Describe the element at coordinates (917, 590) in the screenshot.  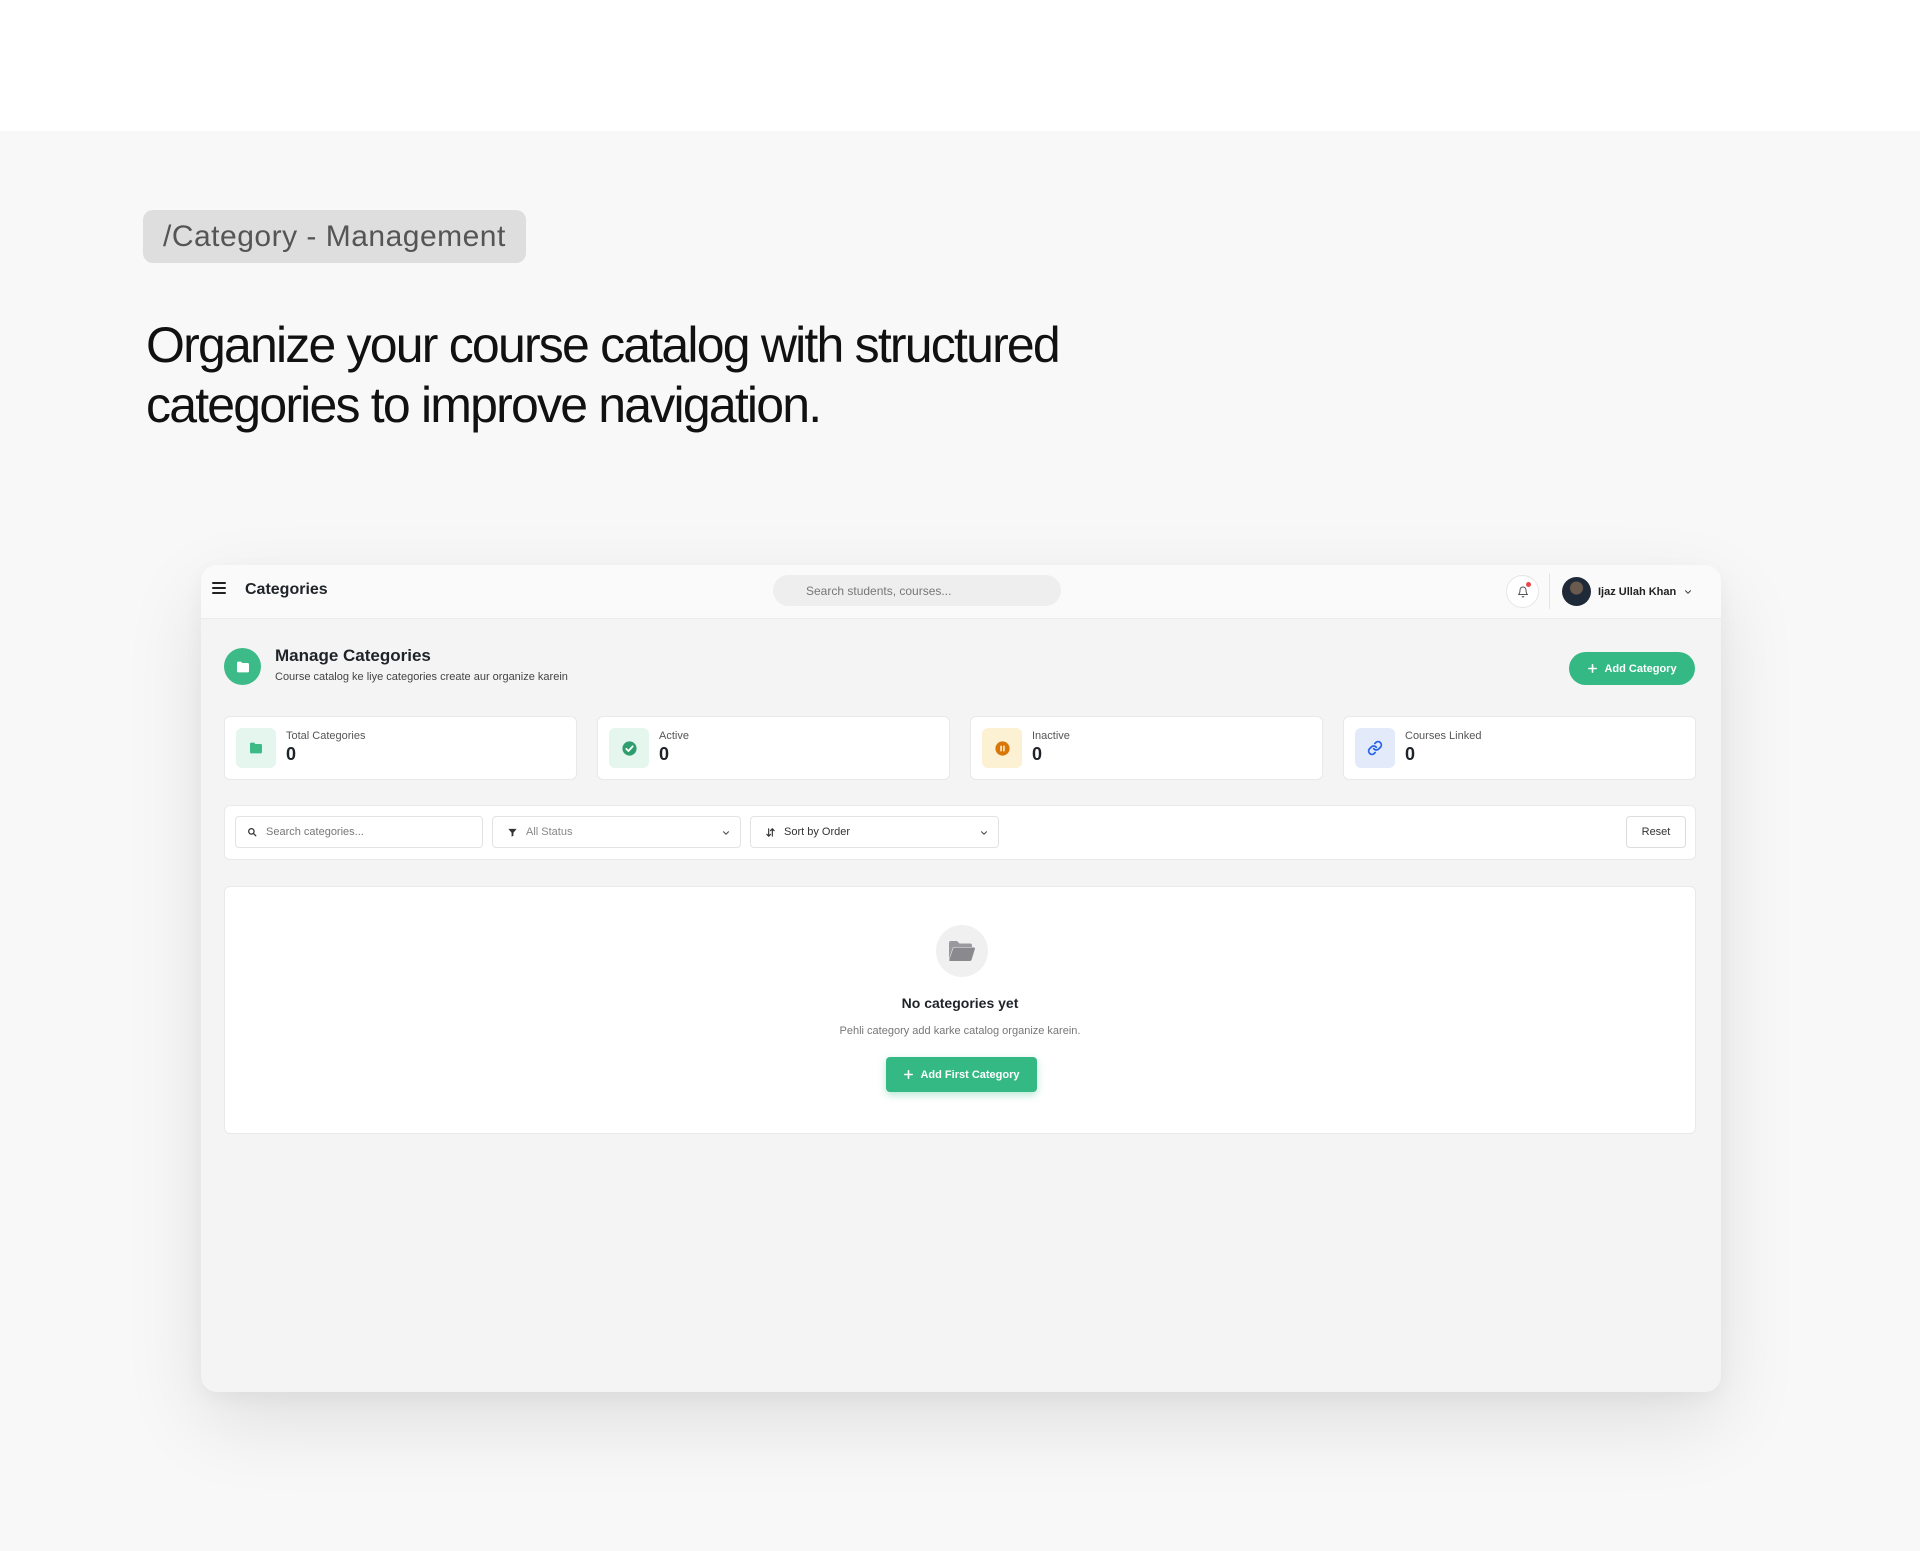
I see `global-search-input` at that location.